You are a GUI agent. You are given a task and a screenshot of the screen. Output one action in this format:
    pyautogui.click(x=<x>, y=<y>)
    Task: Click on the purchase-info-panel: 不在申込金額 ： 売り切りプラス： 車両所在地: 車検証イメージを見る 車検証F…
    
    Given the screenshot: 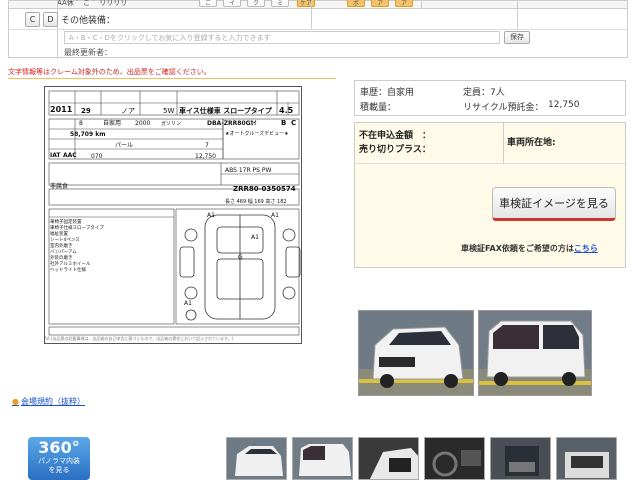 What is the action you would take?
    pyautogui.click(x=490, y=195)
    